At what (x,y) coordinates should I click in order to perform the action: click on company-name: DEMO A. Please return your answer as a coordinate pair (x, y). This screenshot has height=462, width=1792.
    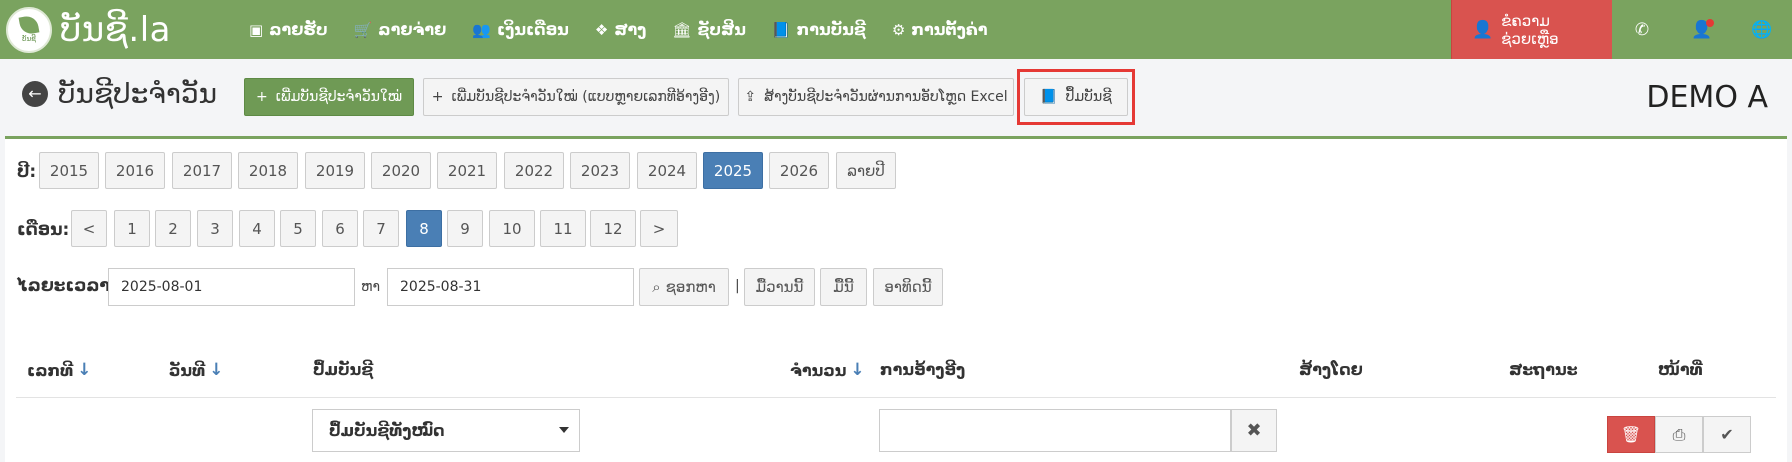
    Looking at the image, I should click on (1707, 97).